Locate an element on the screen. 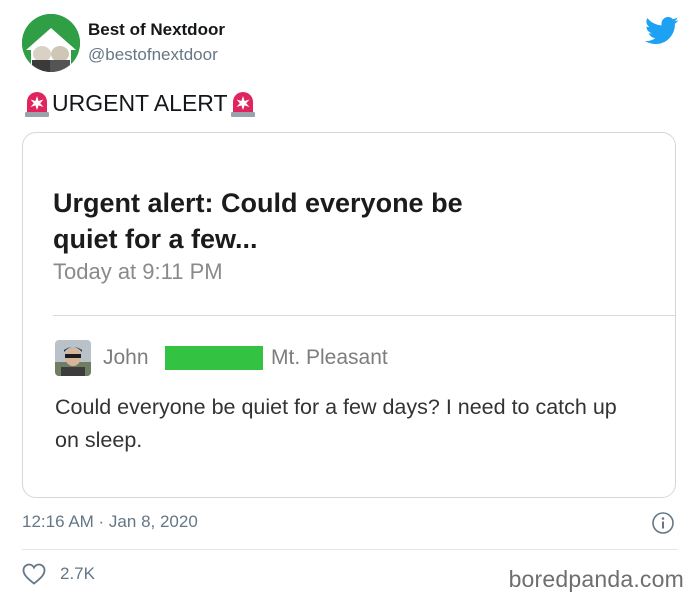 The height and width of the screenshot is (603, 700). card-divider is located at coordinates (364, 315).